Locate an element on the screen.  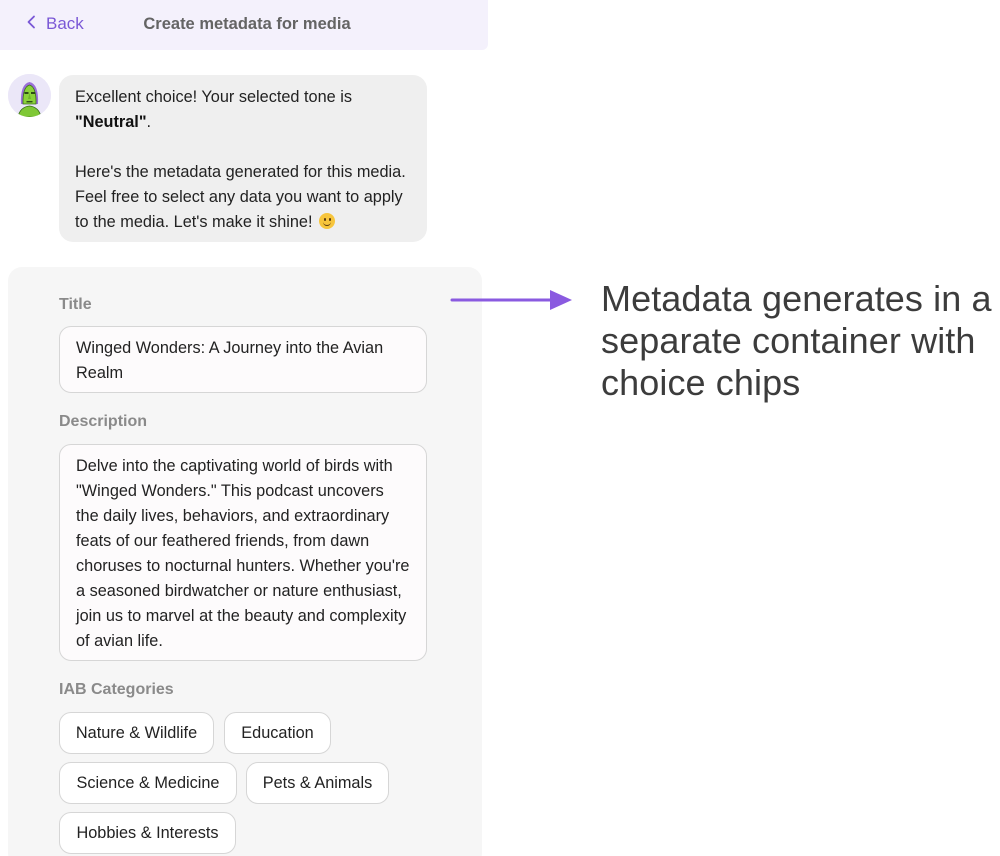
selected-tone: "Neutral" is located at coordinates (111, 122).